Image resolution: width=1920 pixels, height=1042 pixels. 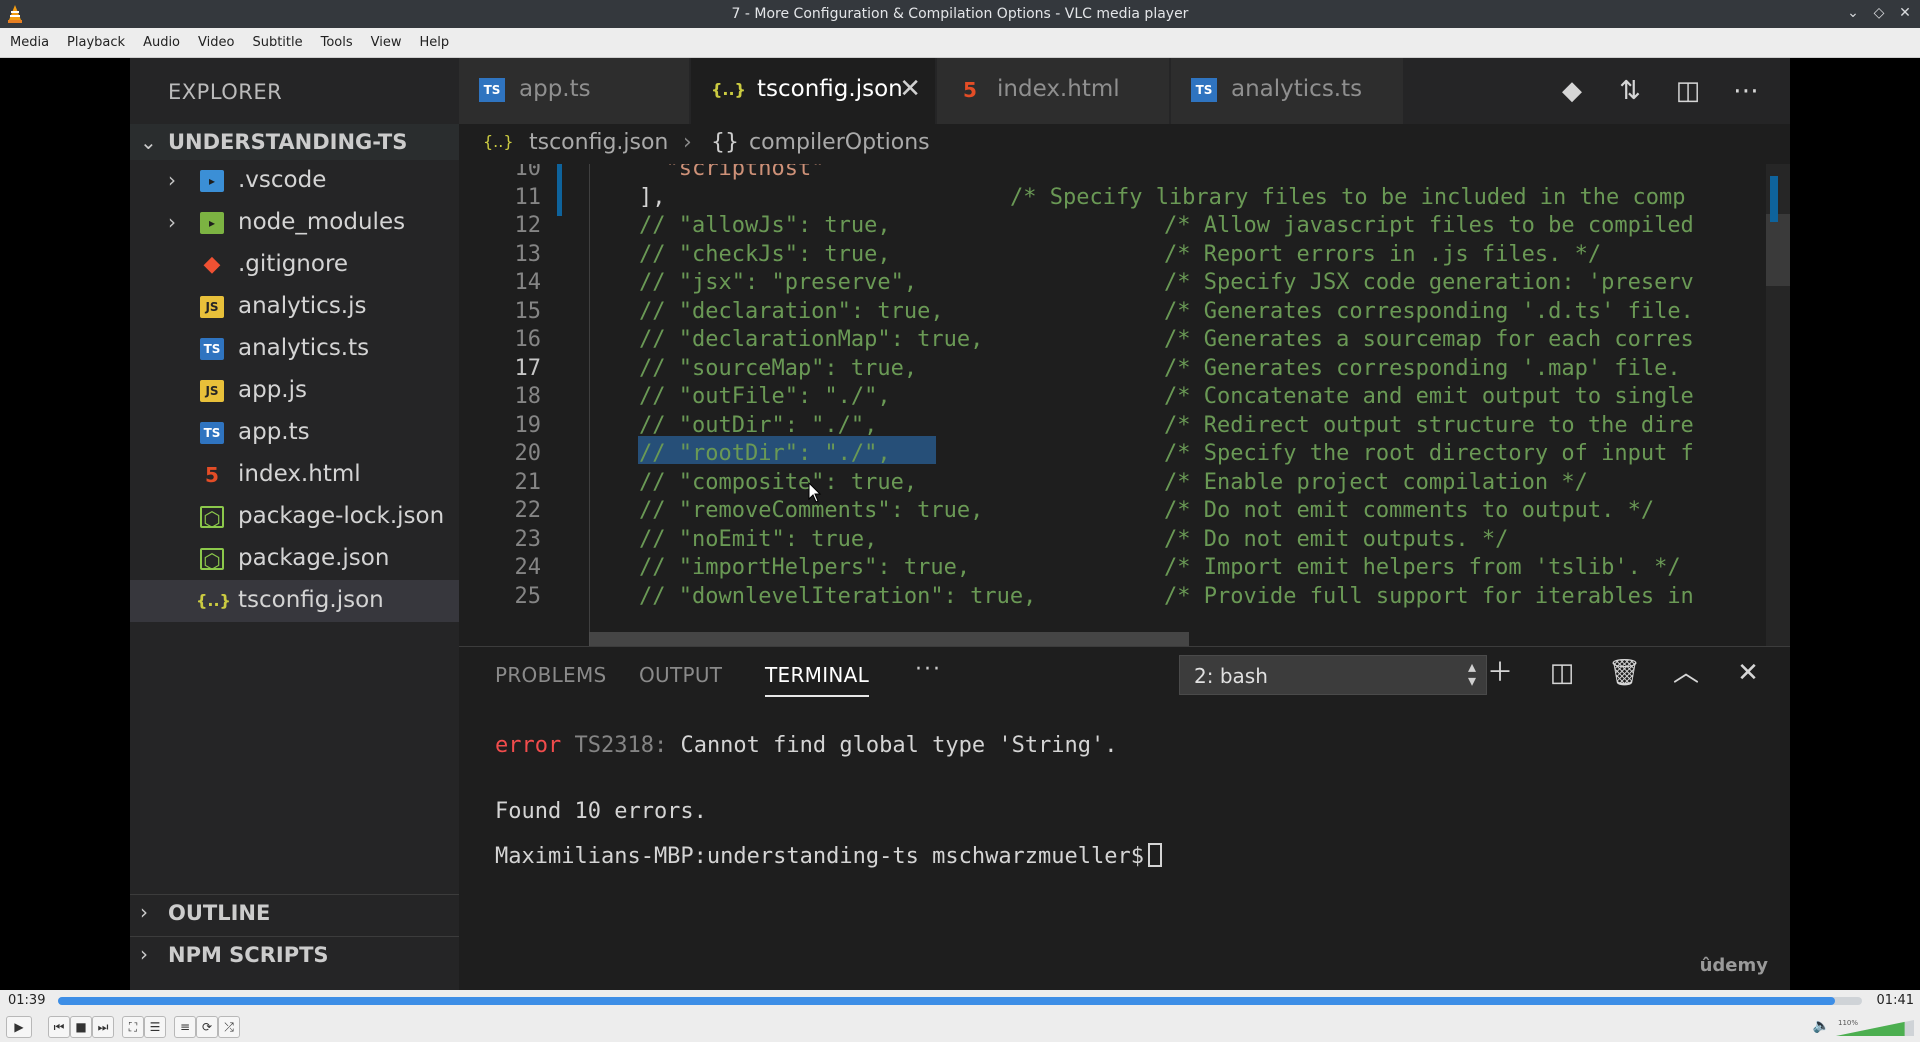 What do you see at coordinates (212, 391) in the screenshot?
I see `js-file-icon: JS` at bounding box center [212, 391].